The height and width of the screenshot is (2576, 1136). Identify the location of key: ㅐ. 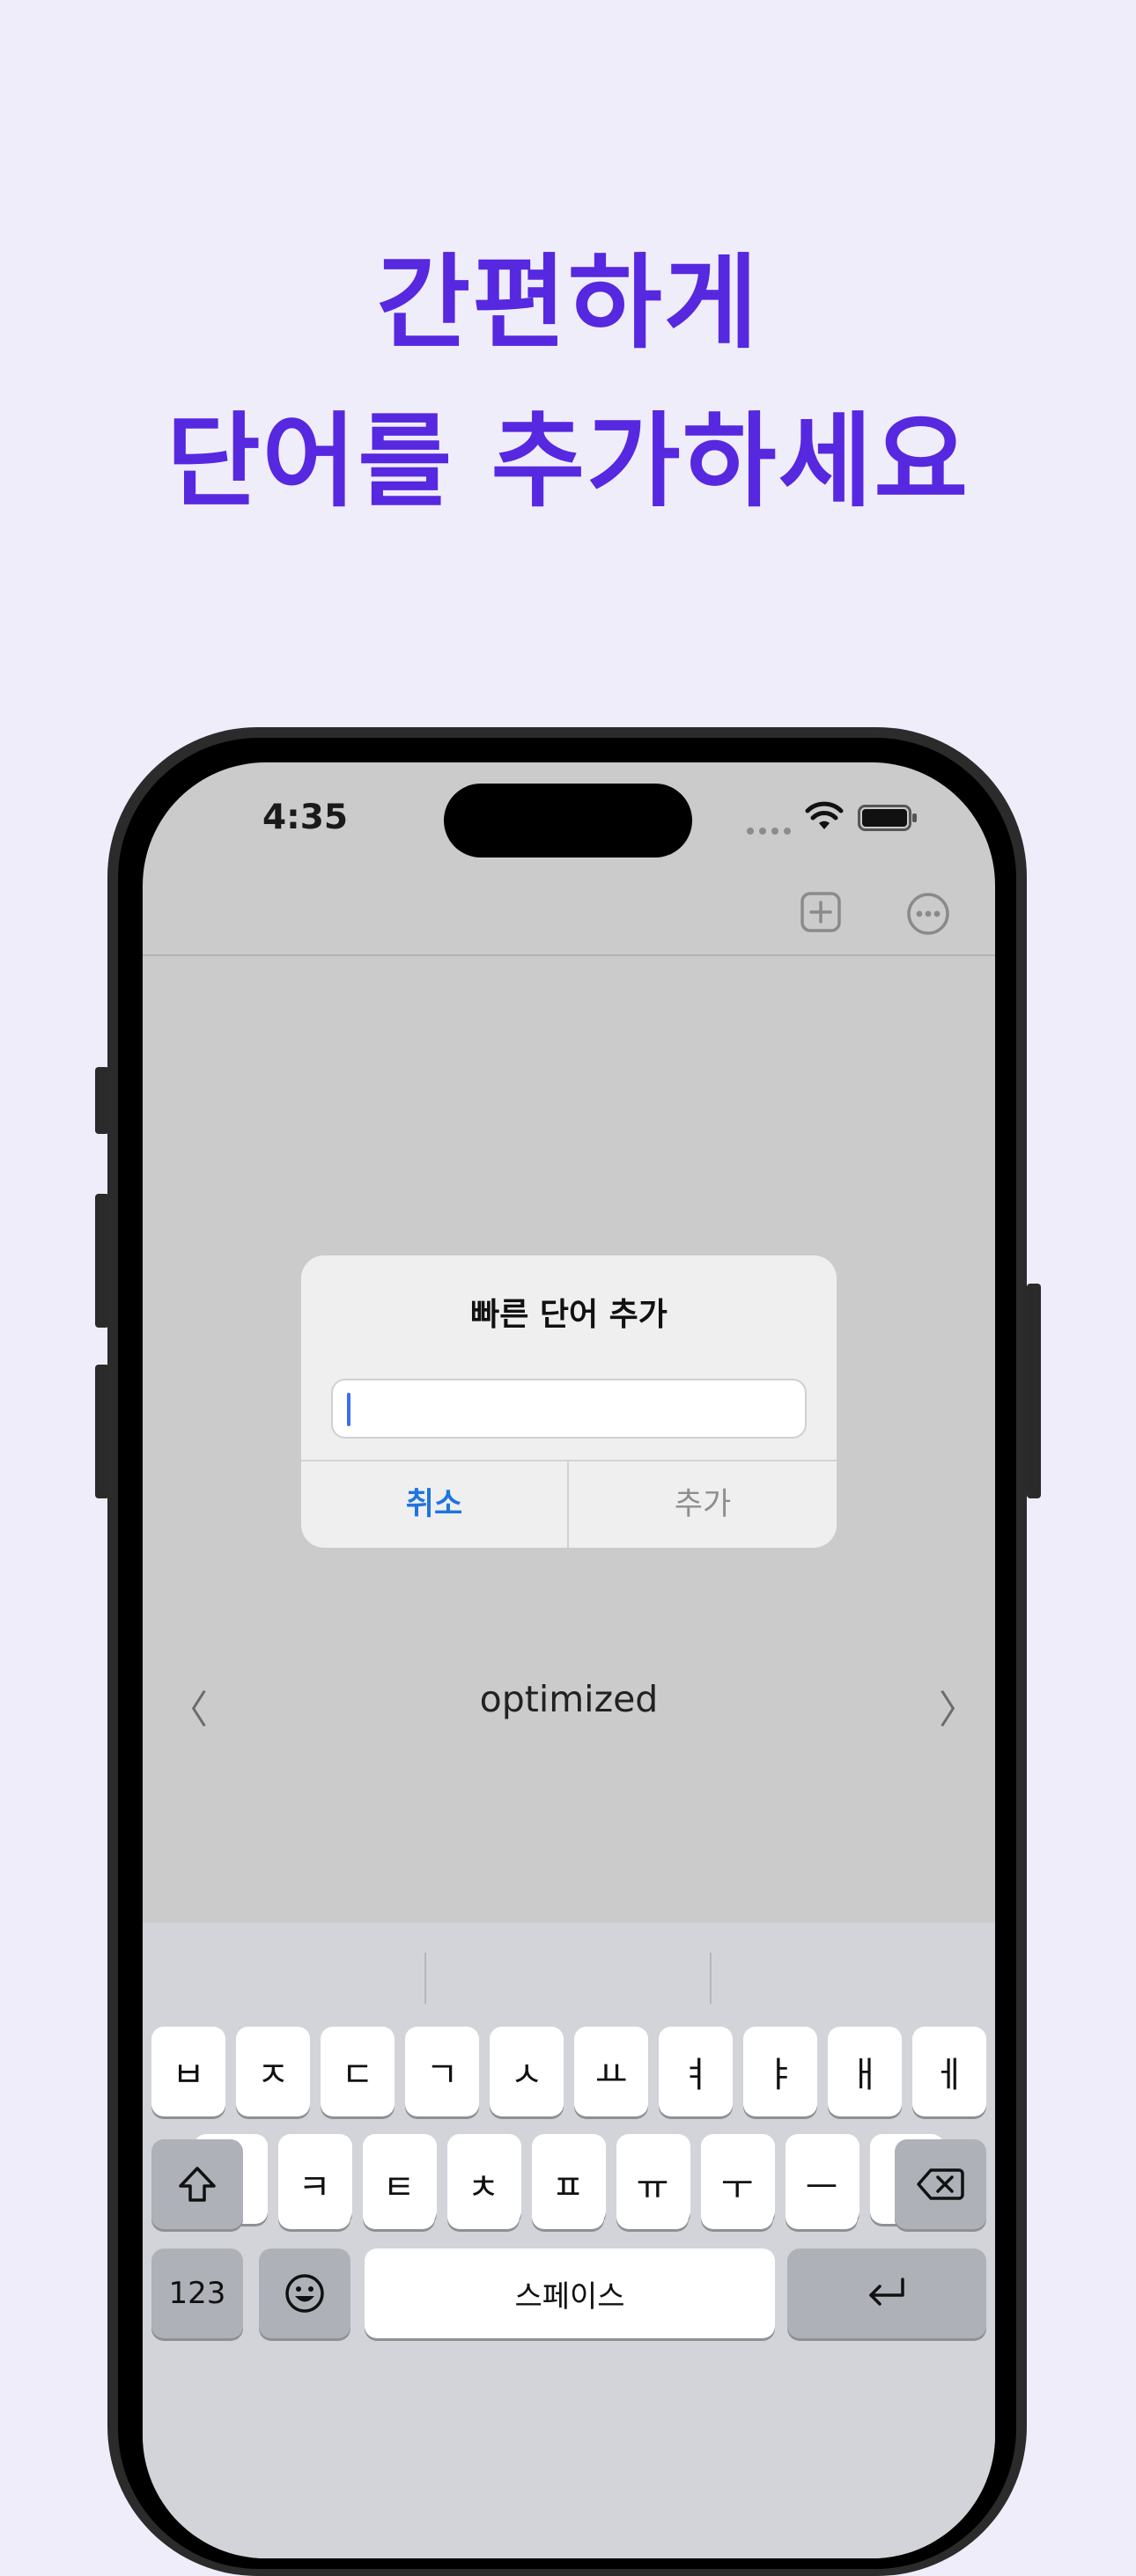
(865, 2071).